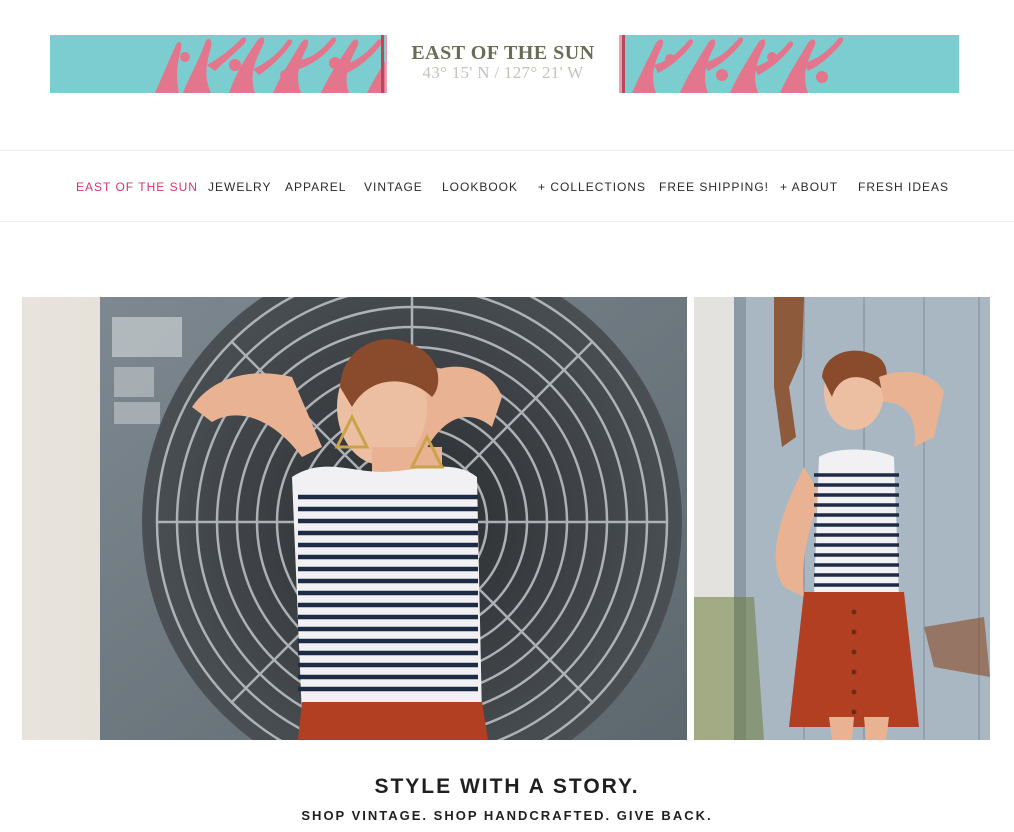 This screenshot has height=832, width=1014. Describe the element at coordinates (315, 187) in the screenshot. I see `nav-item-apparel: APPAREL` at that location.